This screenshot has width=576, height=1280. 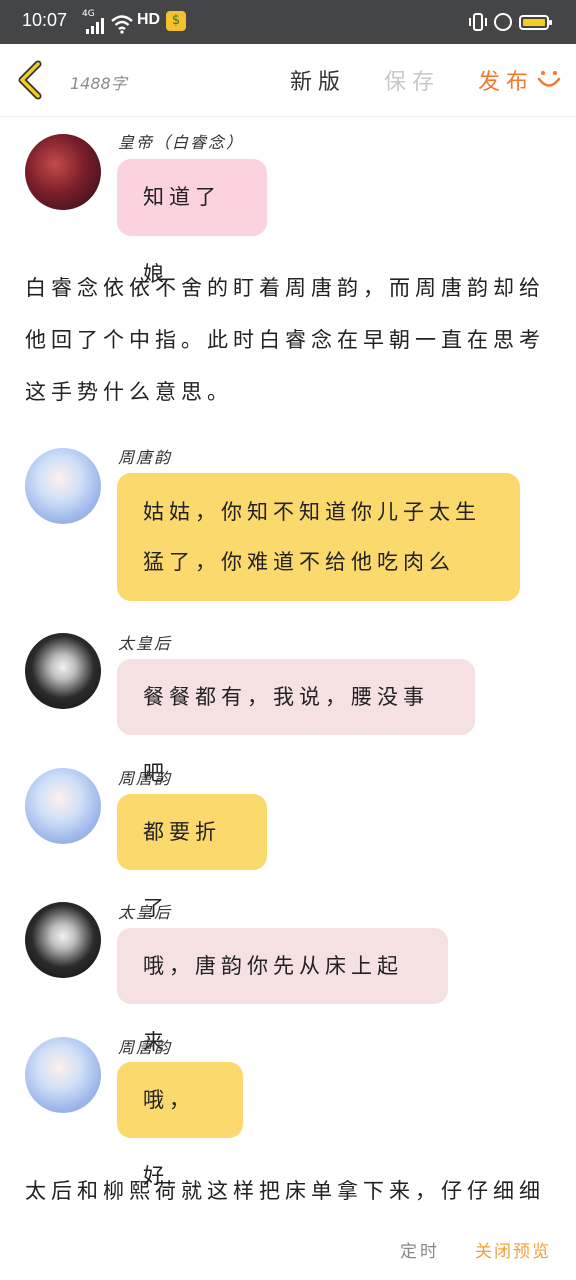 I want to click on smiley-icon, so click(x=549, y=79).